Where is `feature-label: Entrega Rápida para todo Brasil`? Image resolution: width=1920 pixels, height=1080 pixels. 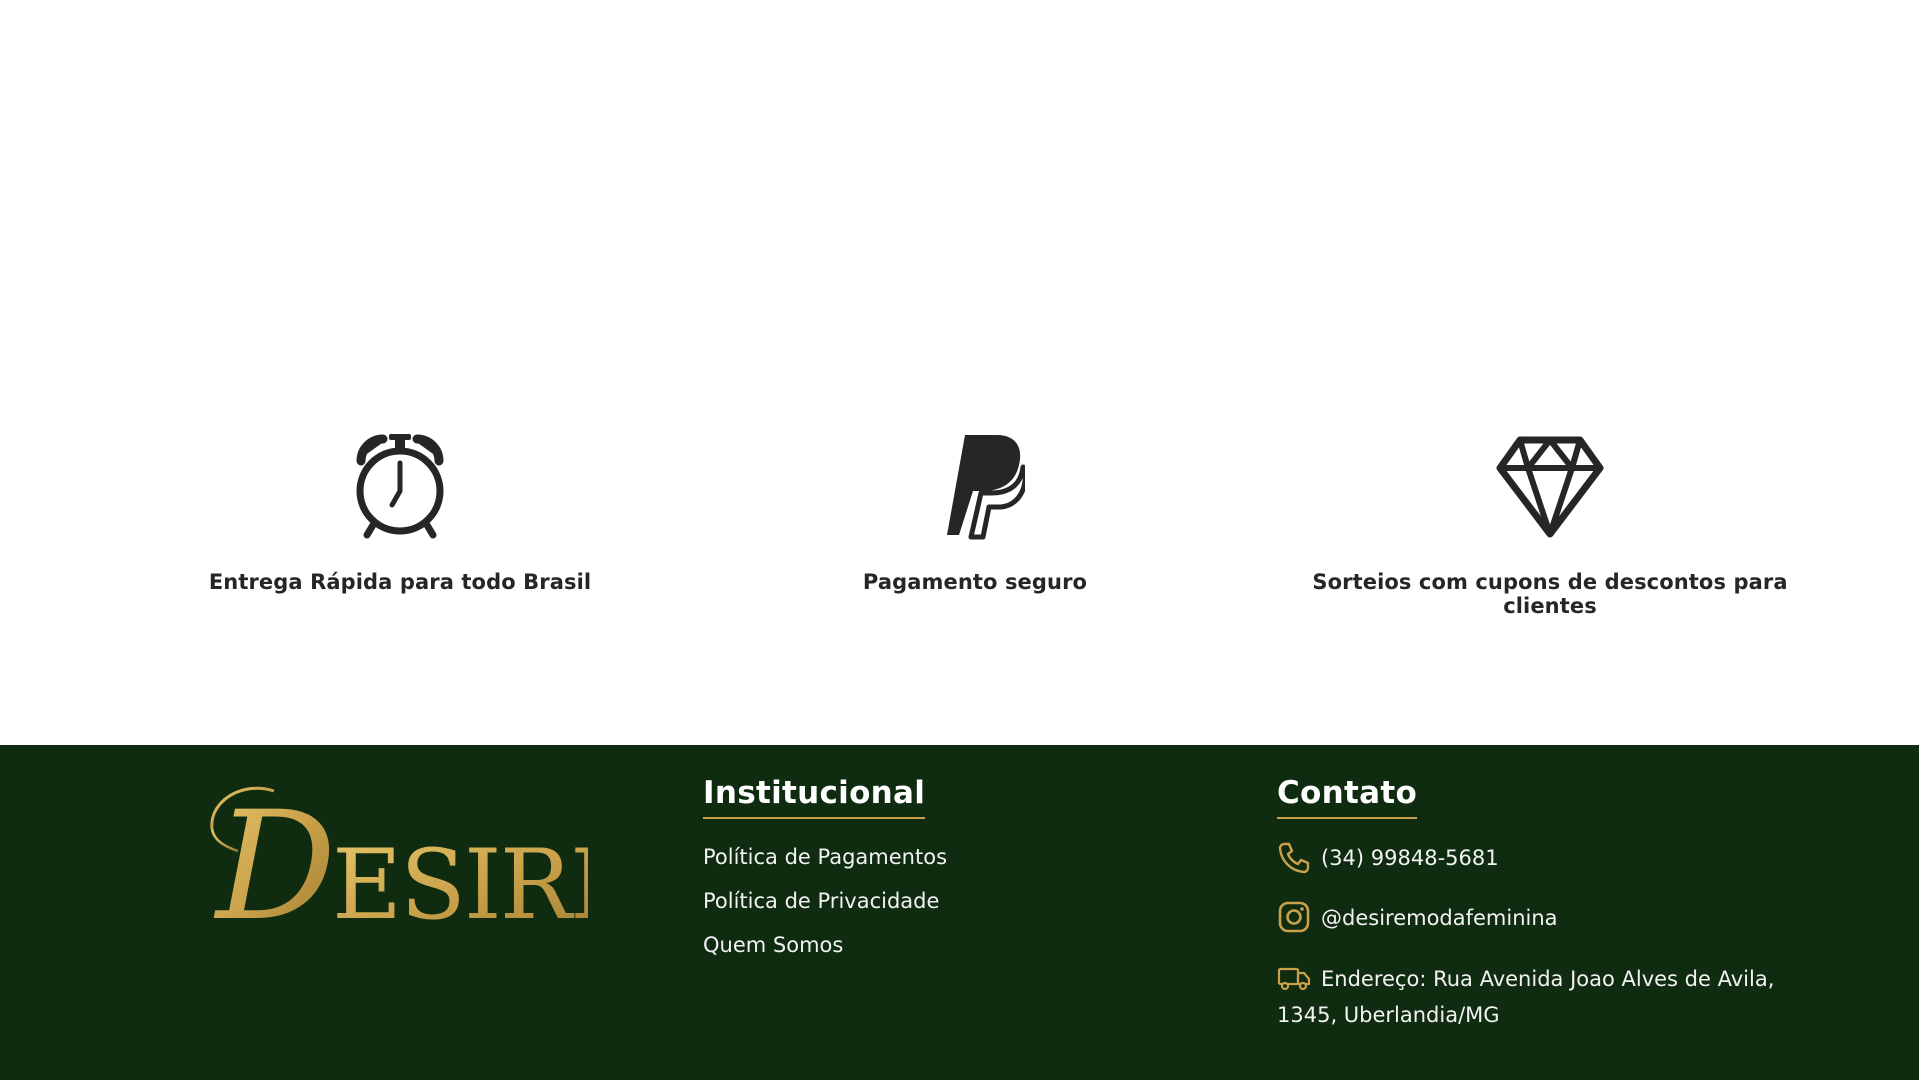
feature-label: Entrega Rápida para todo Brasil is located at coordinates (400, 582).